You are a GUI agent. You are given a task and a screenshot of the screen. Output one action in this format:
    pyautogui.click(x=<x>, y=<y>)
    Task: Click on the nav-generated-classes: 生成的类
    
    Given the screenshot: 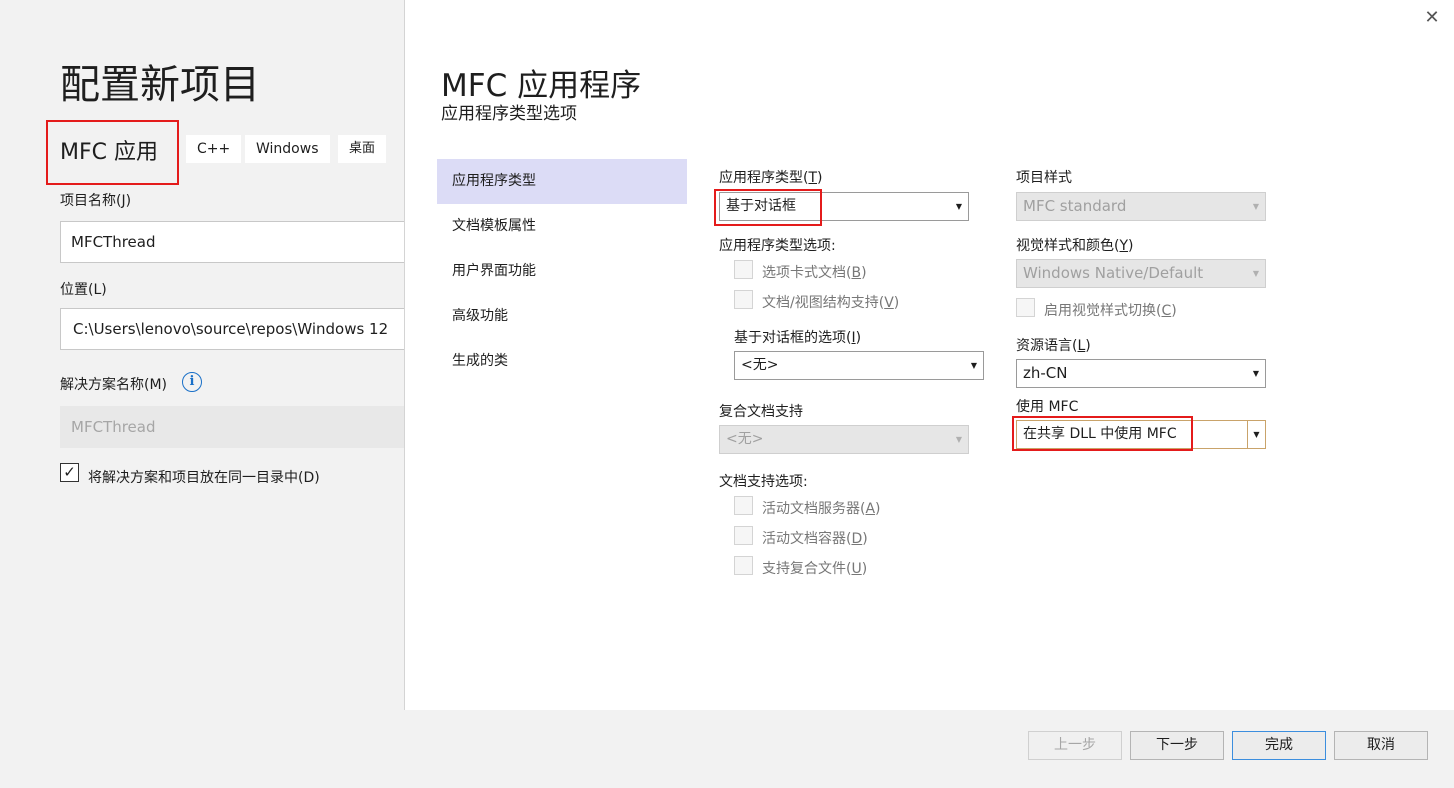 What is the action you would take?
    pyautogui.click(x=562, y=361)
    